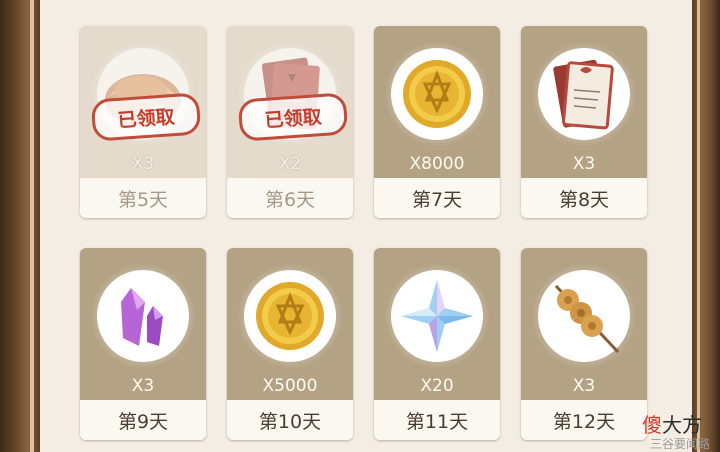 The image size is (720, 452). What do you see at coordinates (437, 164) in the screenshot?
I see `reward-quantity: X8000` at bounding box center [437, 164].